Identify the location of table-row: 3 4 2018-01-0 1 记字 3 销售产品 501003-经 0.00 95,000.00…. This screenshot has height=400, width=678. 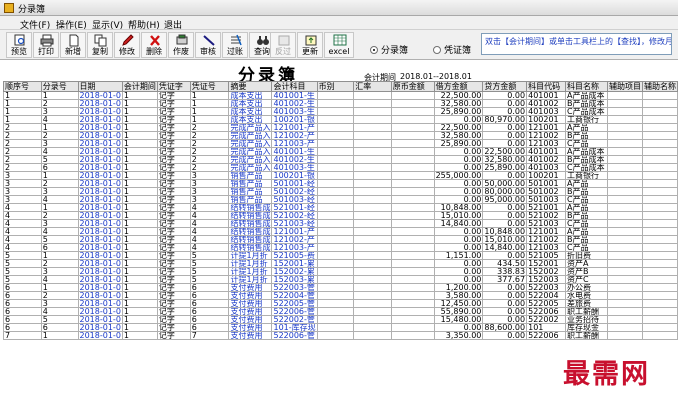
(340, 199).